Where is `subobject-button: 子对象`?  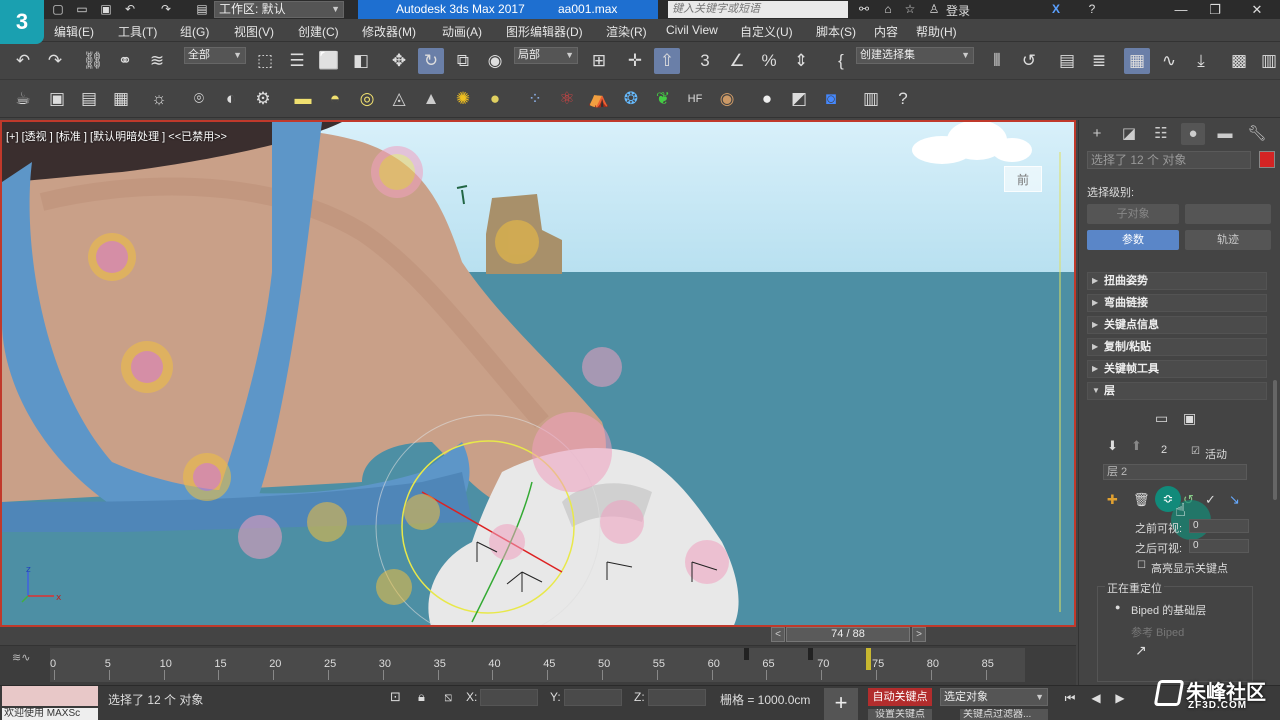 subobject-button: 子对象 is located at coordinates (1133, 214).